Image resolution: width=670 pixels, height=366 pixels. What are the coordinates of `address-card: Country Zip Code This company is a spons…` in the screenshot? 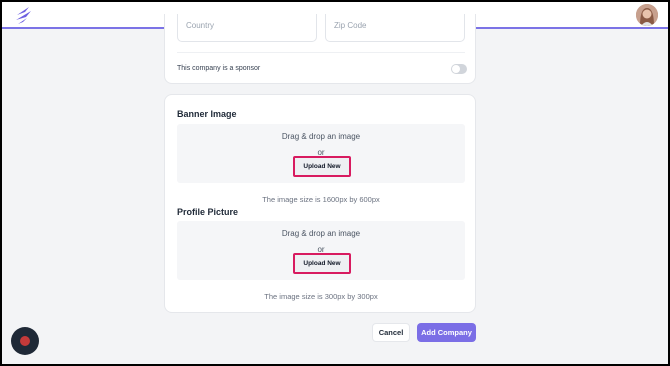 It's located at (320, 49).